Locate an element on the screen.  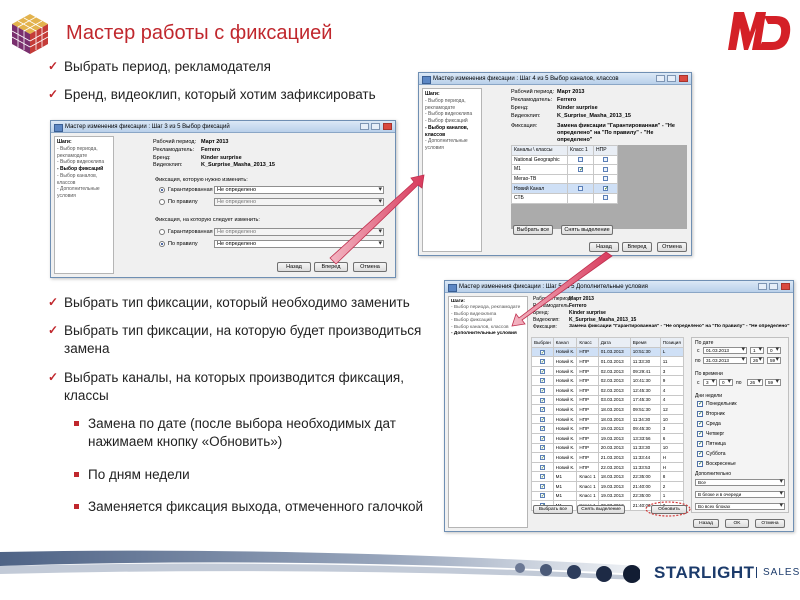
table-row: ✓ Новий К. НПР 21.03.2013 11:33:44 Н is located at coordinates (607, 457).